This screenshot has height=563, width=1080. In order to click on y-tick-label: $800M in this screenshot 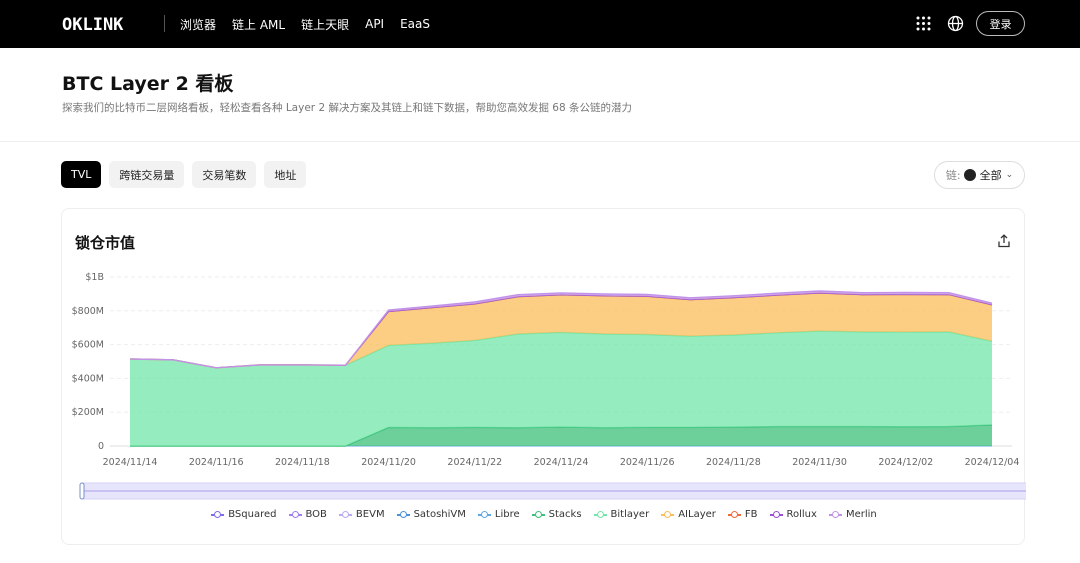, I will do `click(88, 311)`.